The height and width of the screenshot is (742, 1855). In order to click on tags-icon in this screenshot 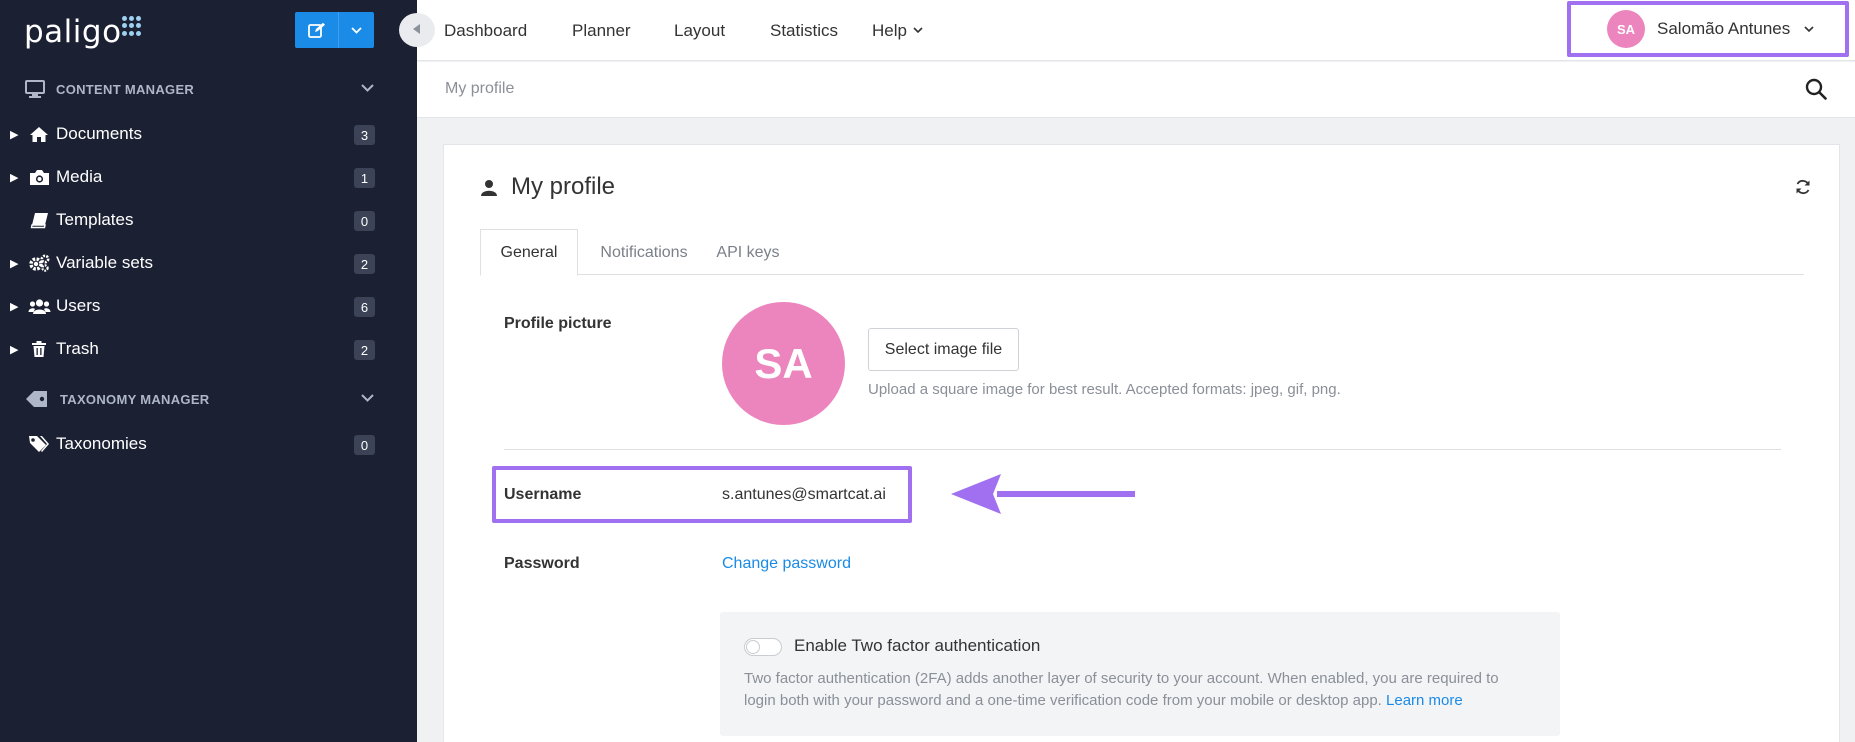, I will do `click(39, 444)`.